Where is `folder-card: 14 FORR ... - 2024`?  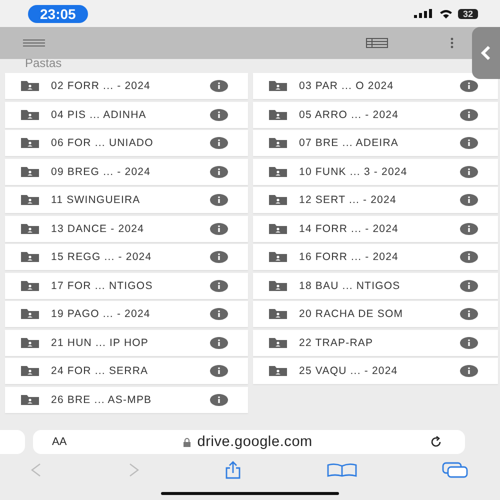 folder-card: 14 FORR ... - 2024 is located at coordinates (375, 229).